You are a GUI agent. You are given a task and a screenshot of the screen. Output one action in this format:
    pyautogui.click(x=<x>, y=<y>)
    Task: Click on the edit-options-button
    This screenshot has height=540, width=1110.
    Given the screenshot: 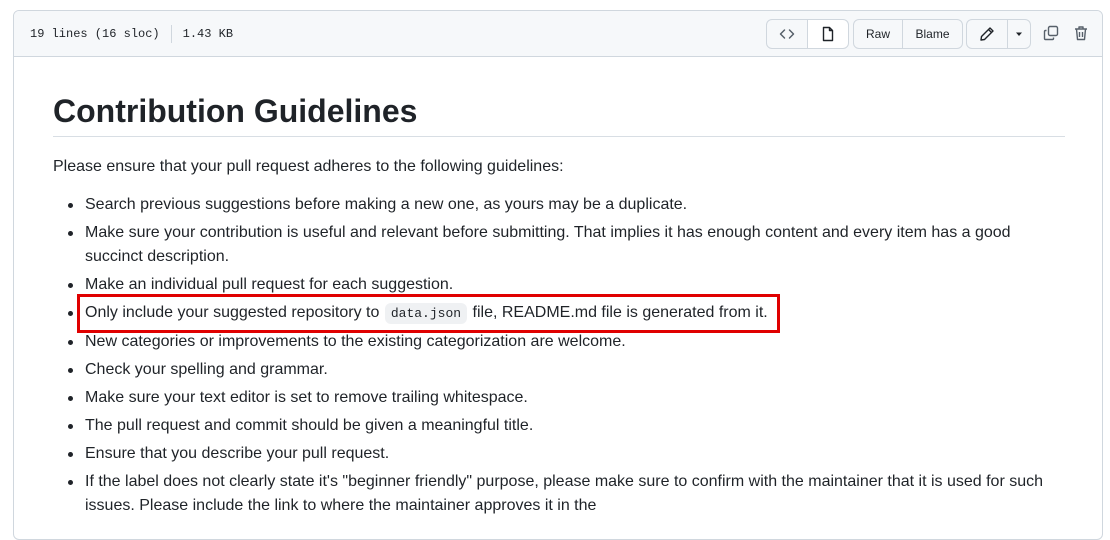 What is the action you would take?
    pyautogui.click(x=1019, y=34)
    